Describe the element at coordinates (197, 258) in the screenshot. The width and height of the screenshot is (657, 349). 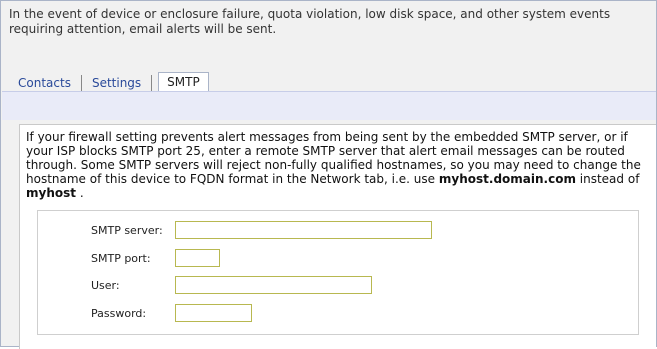
I see `smtp-port-input` at that location.